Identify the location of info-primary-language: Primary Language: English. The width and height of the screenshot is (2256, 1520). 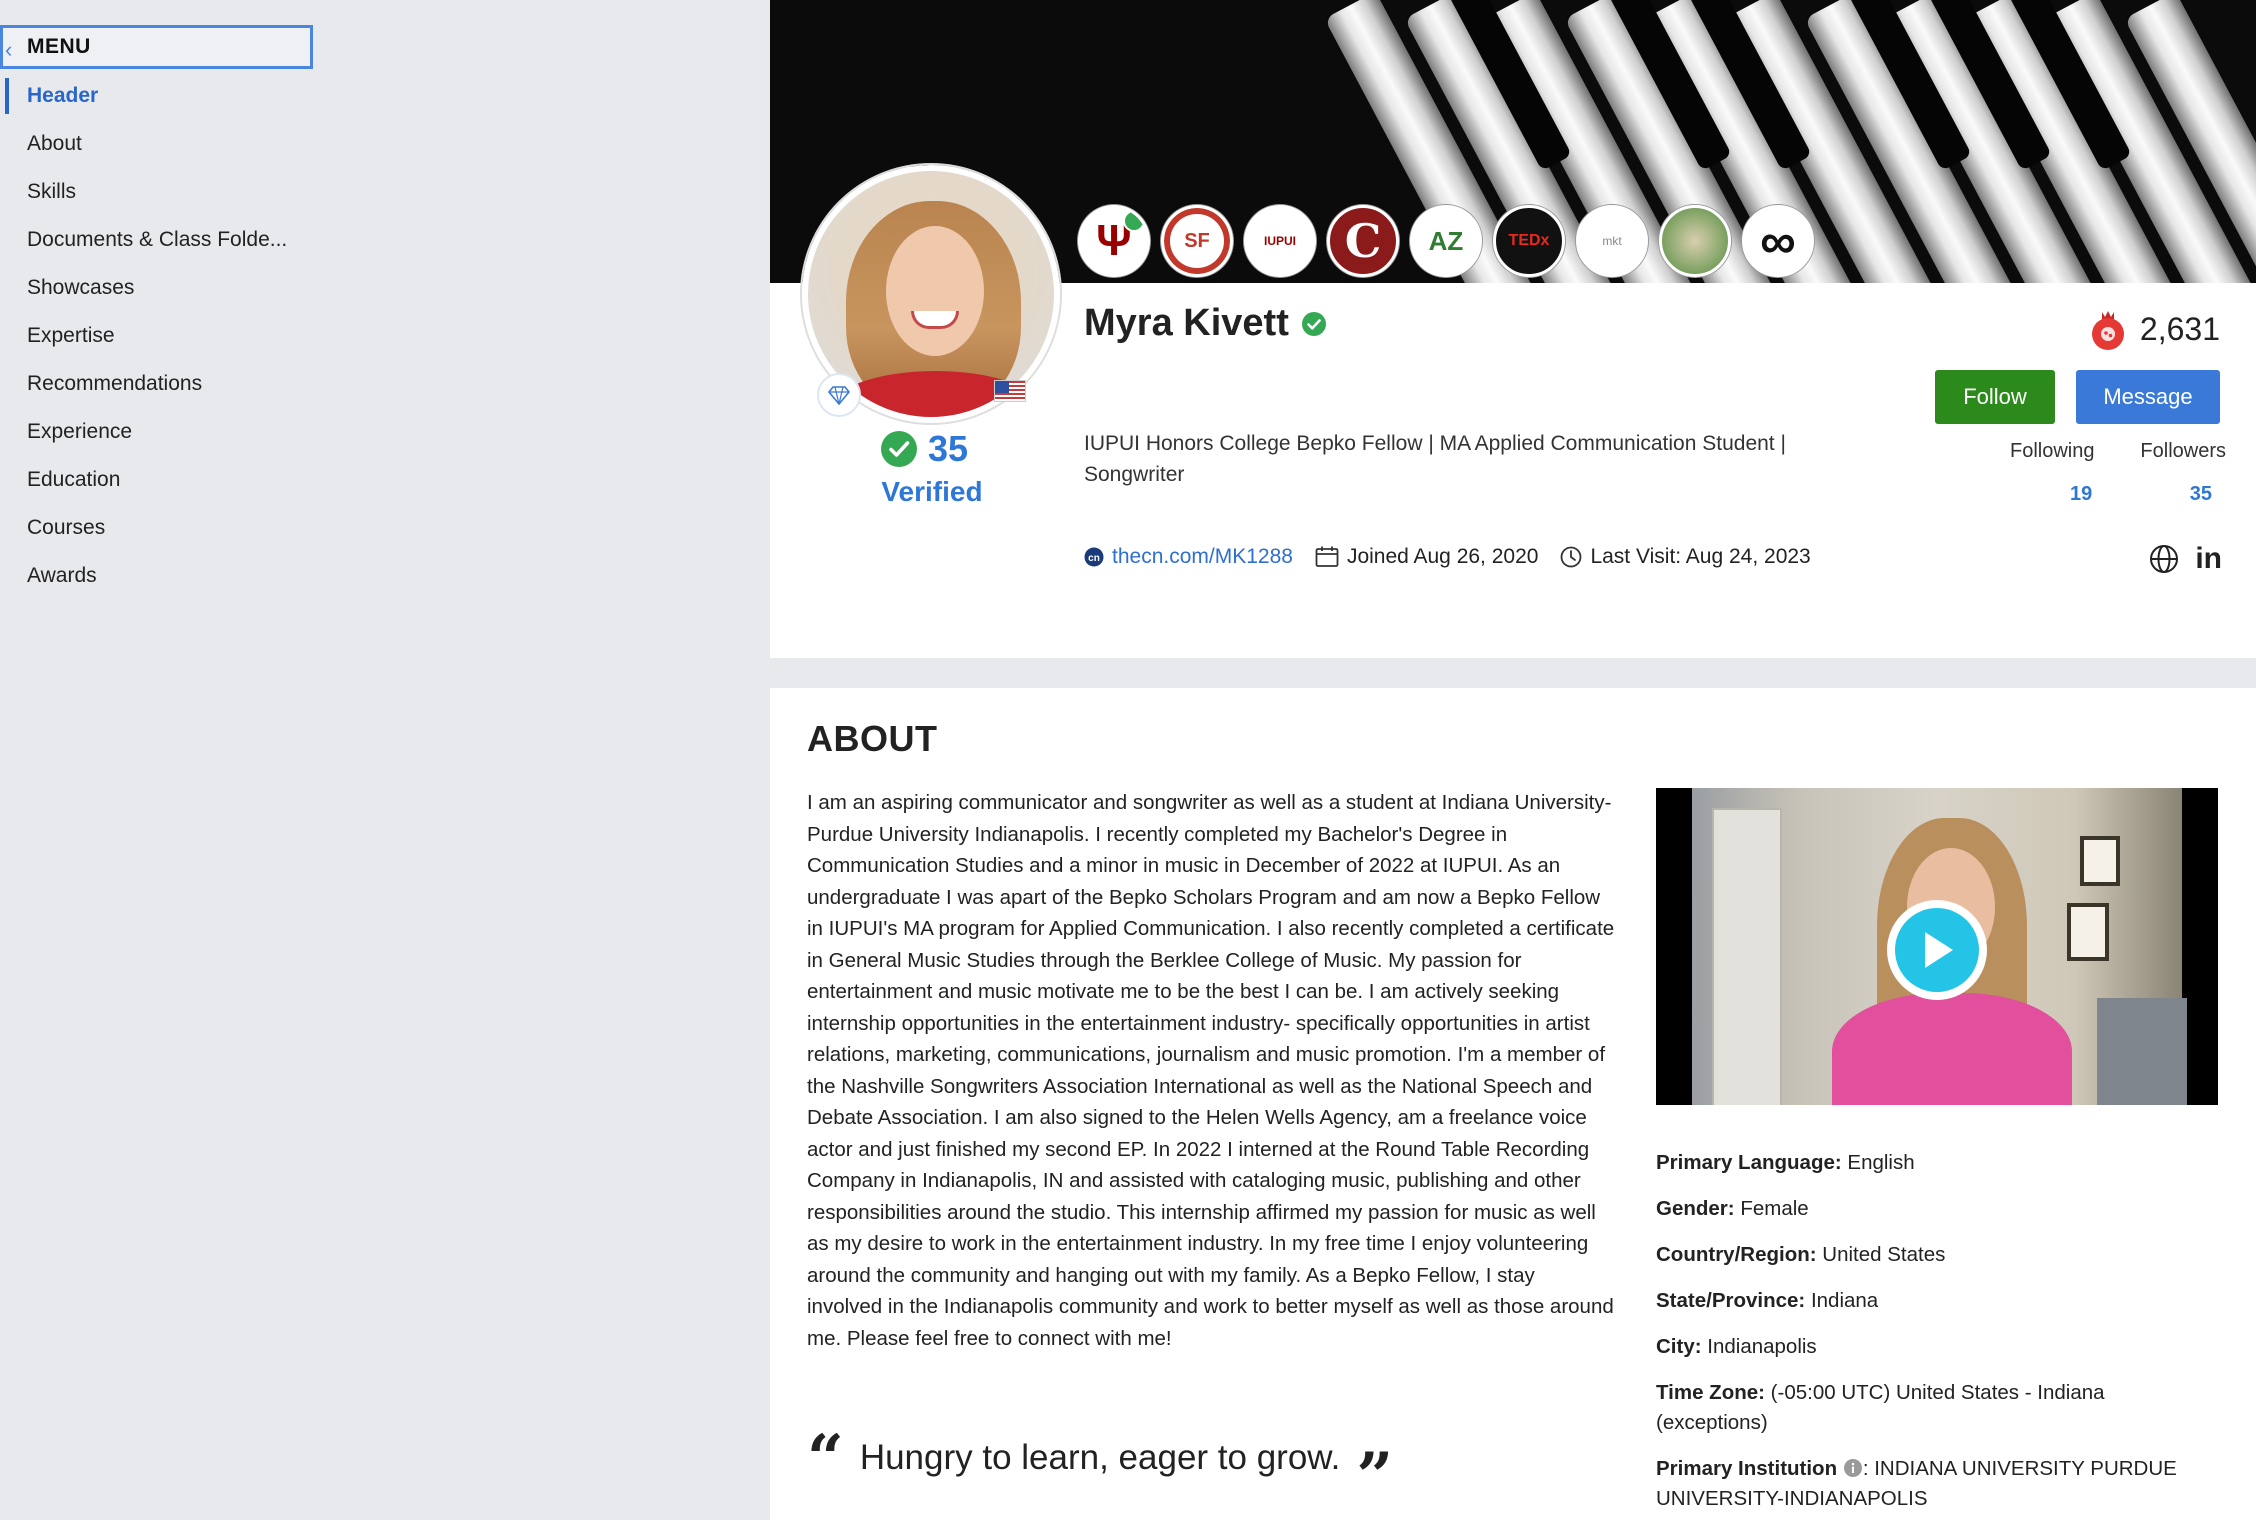
(1785, 1162).